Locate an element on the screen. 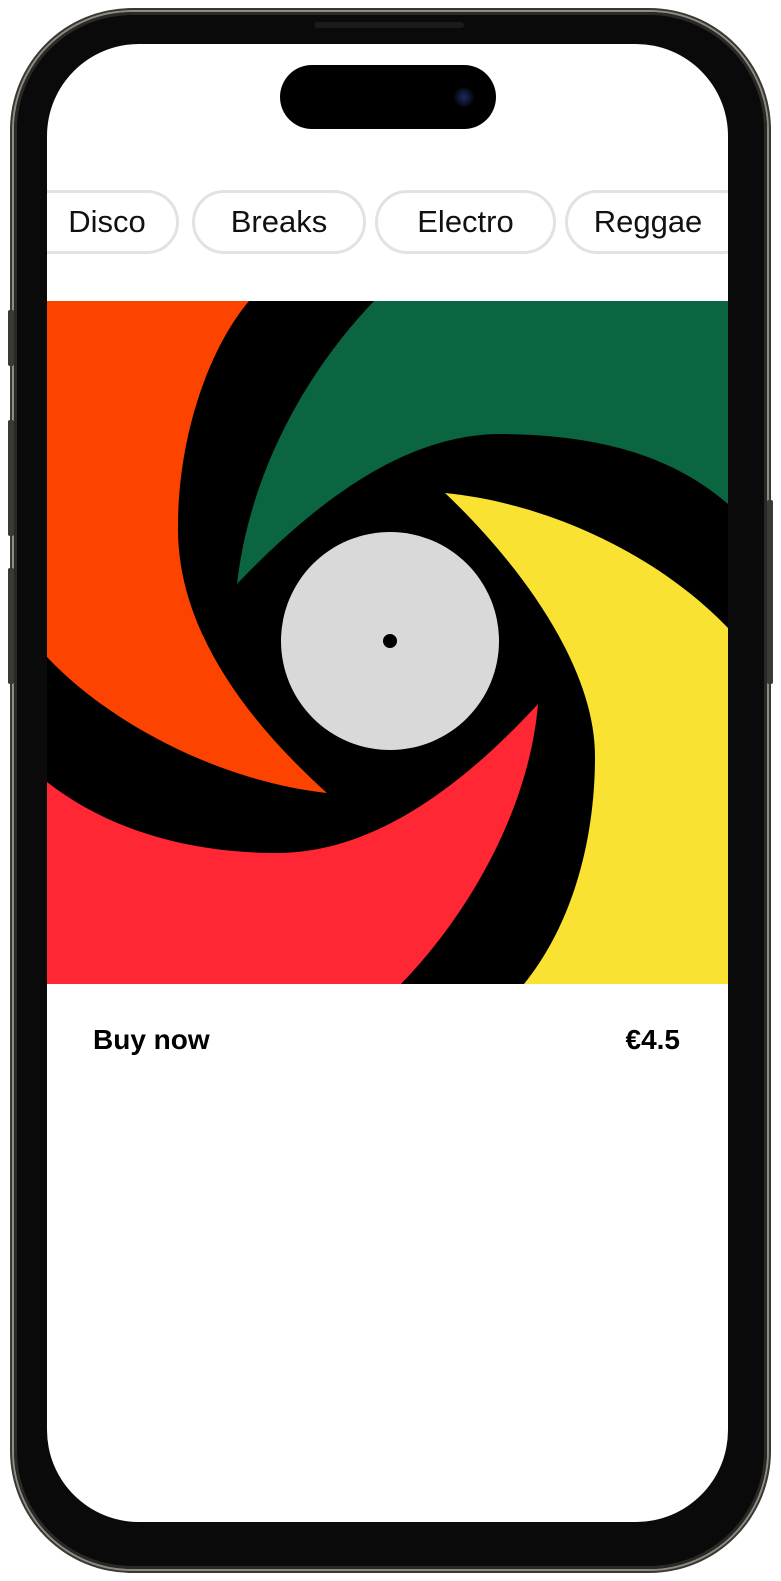 This screenshot has height=1581, width=781. genre-chip-electro: Electro is located at coordinates (465, 222).